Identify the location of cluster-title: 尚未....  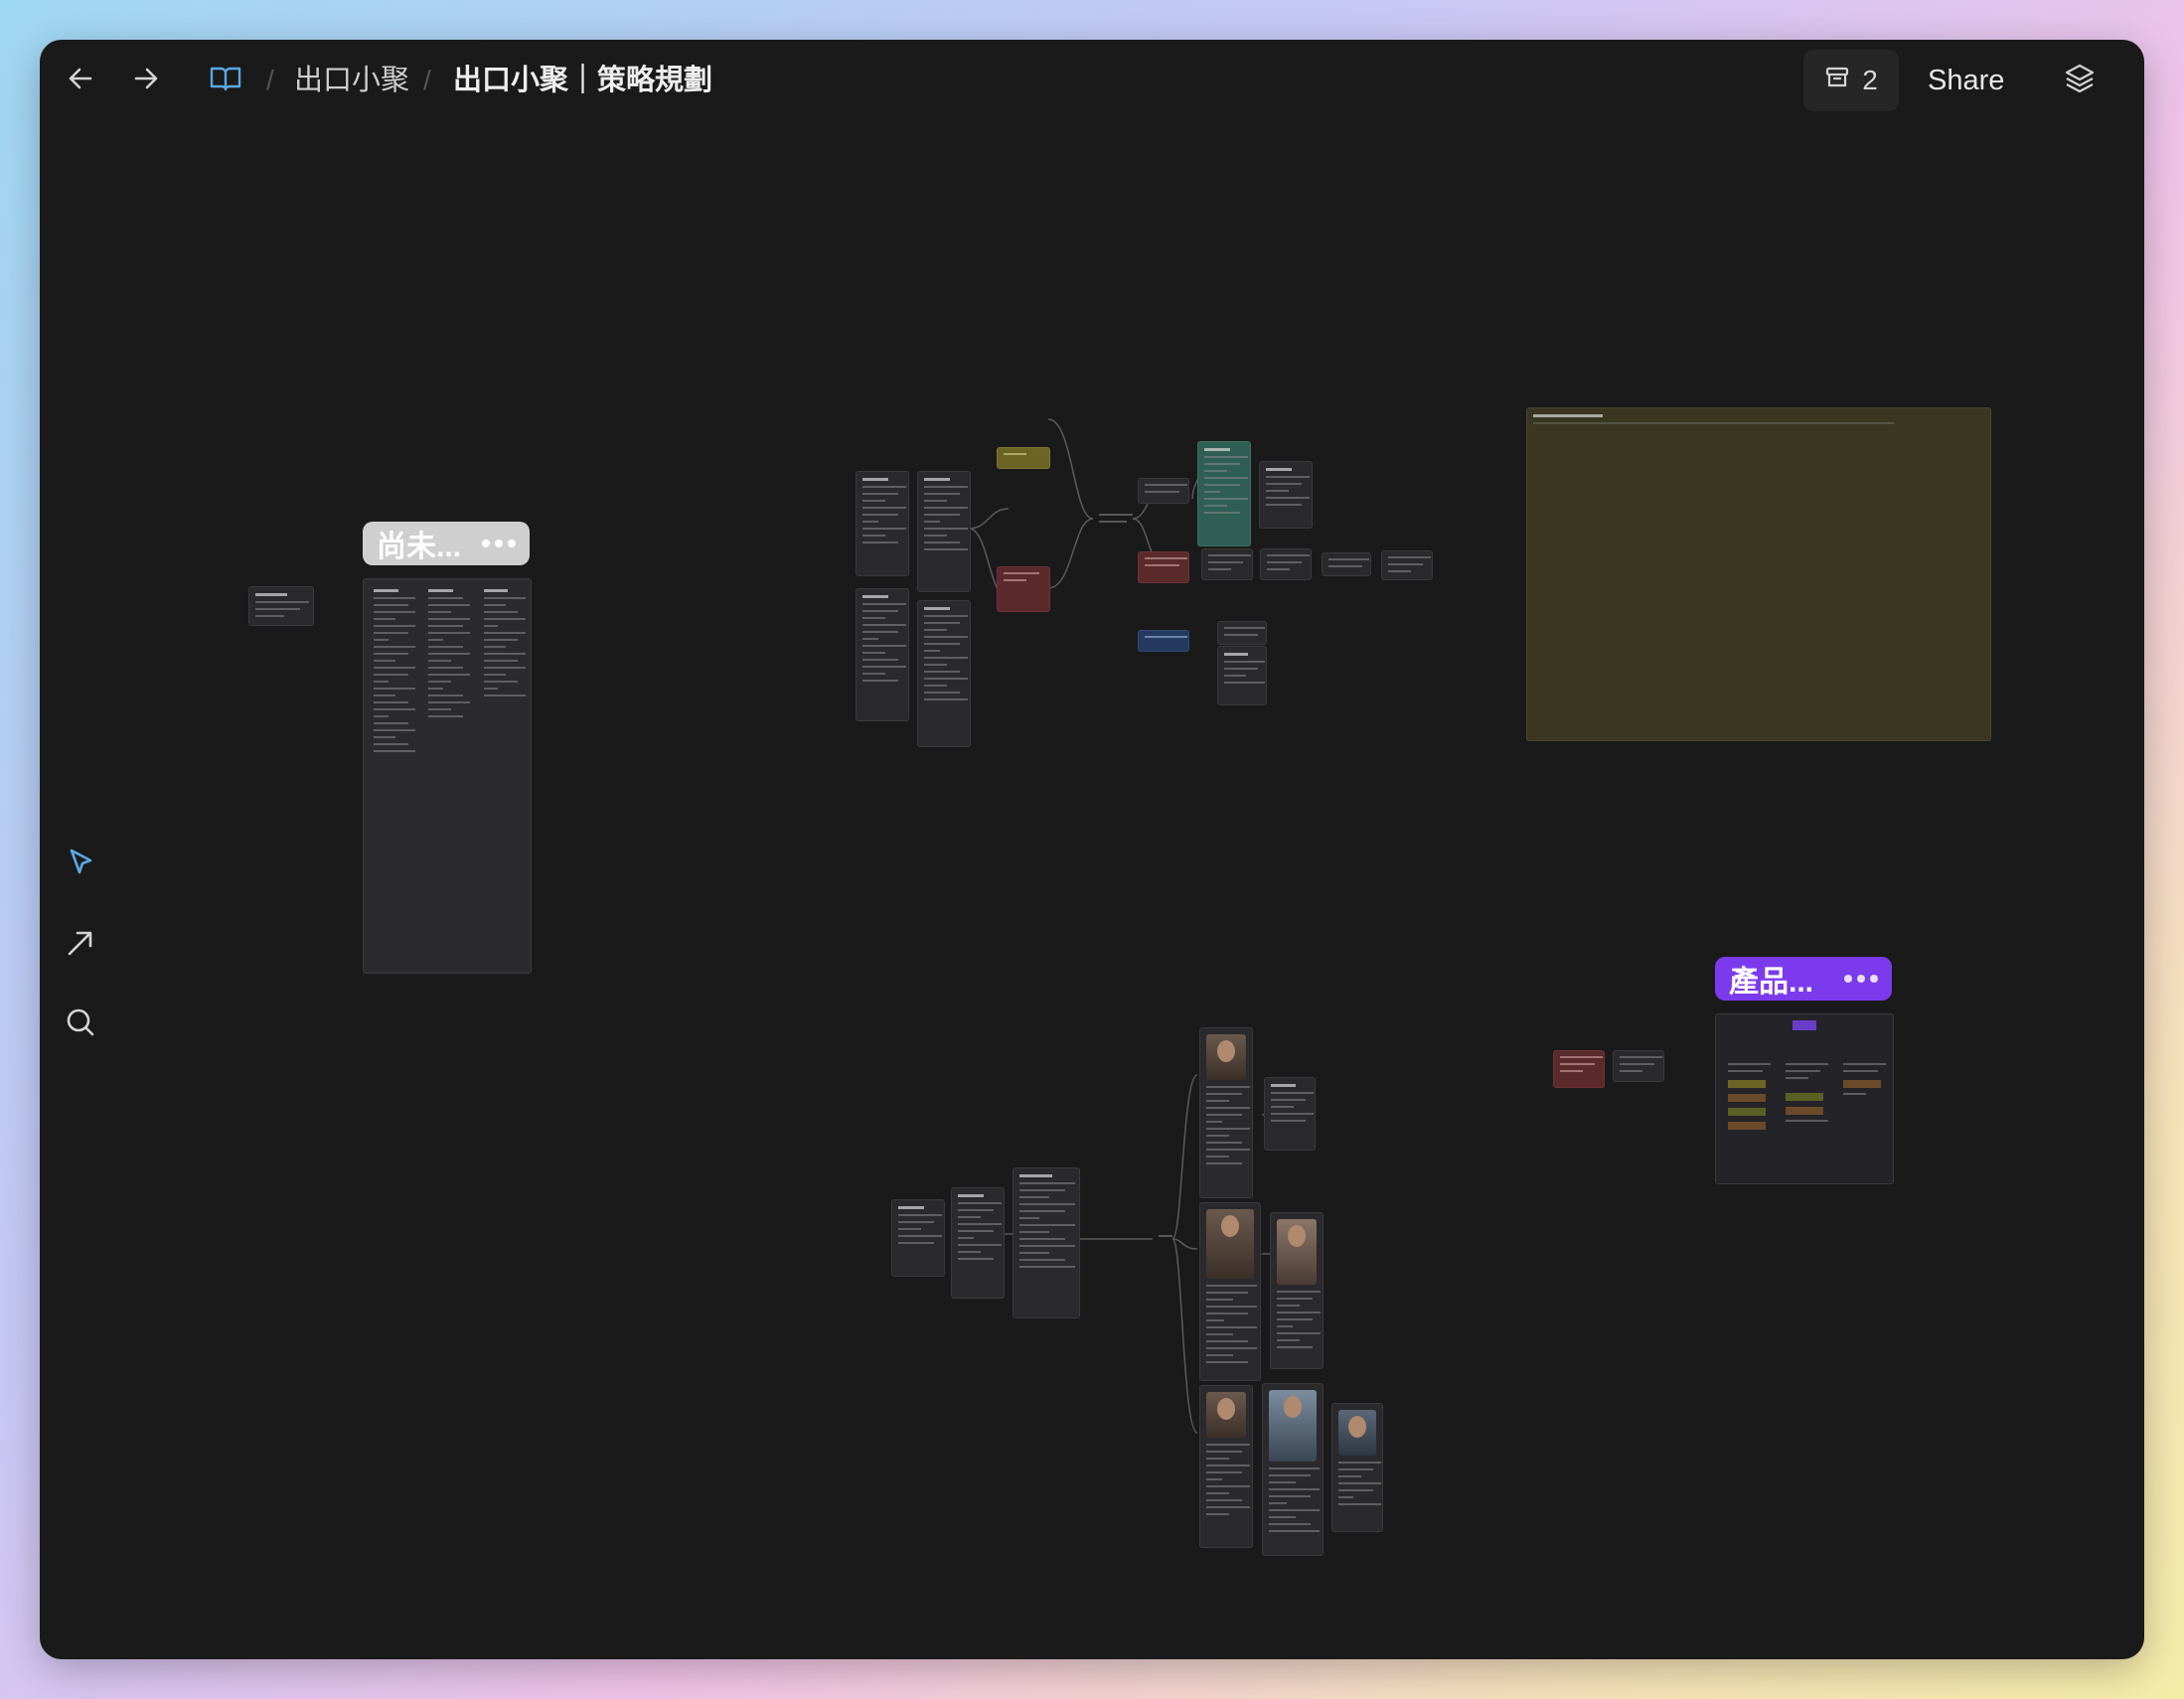
(419, 547).